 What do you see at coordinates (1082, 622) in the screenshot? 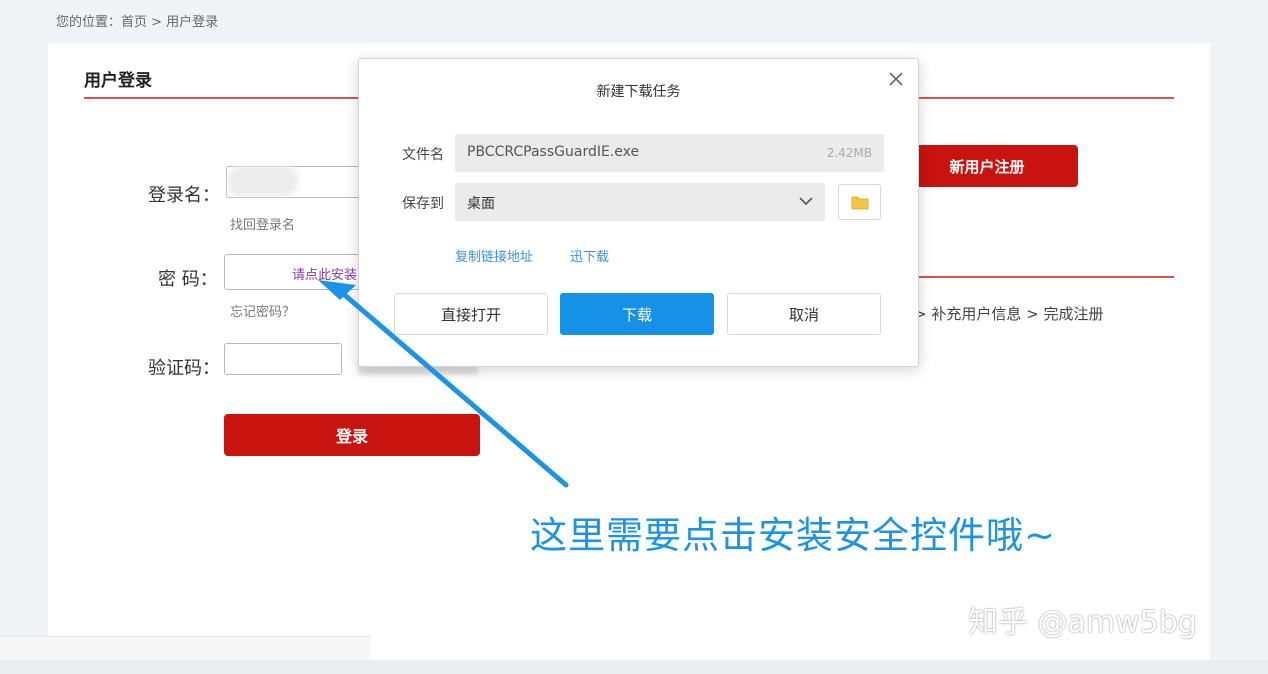
I see `watermark: 知乎 @amw5bg` at bounding box center [1082, 622].